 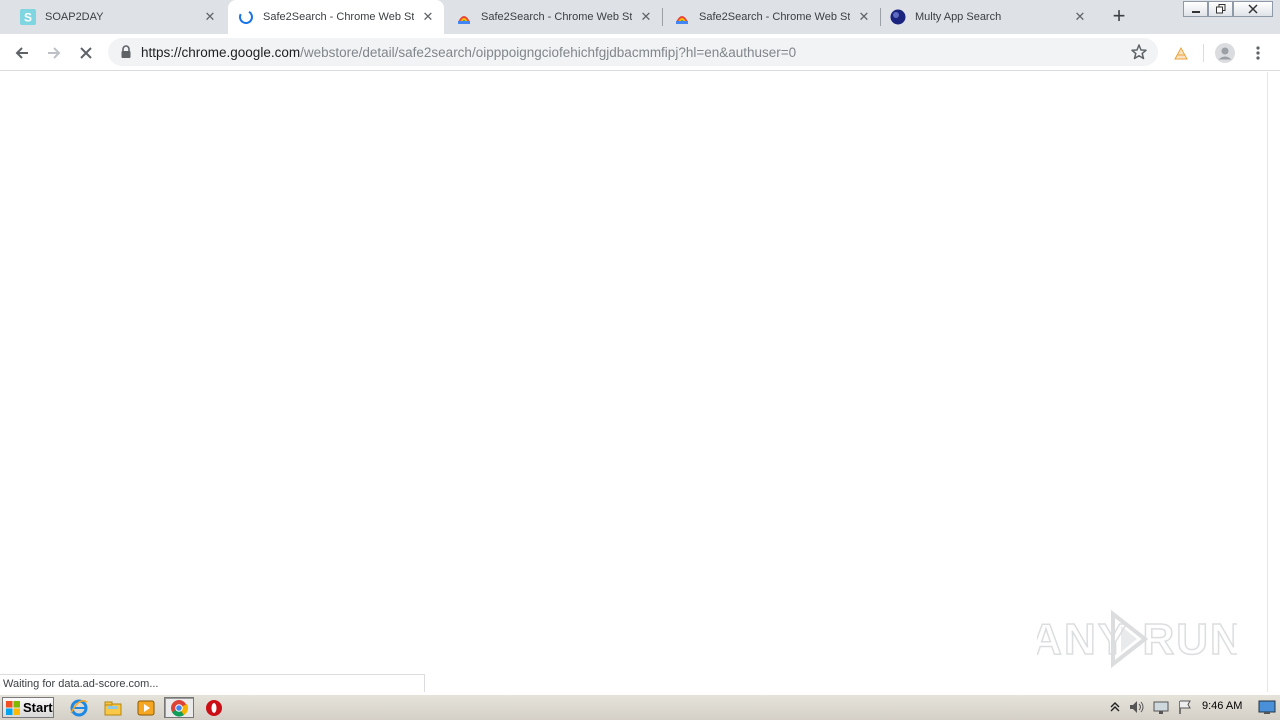 I want to click on folder-icon, so click(x=113, y=708).